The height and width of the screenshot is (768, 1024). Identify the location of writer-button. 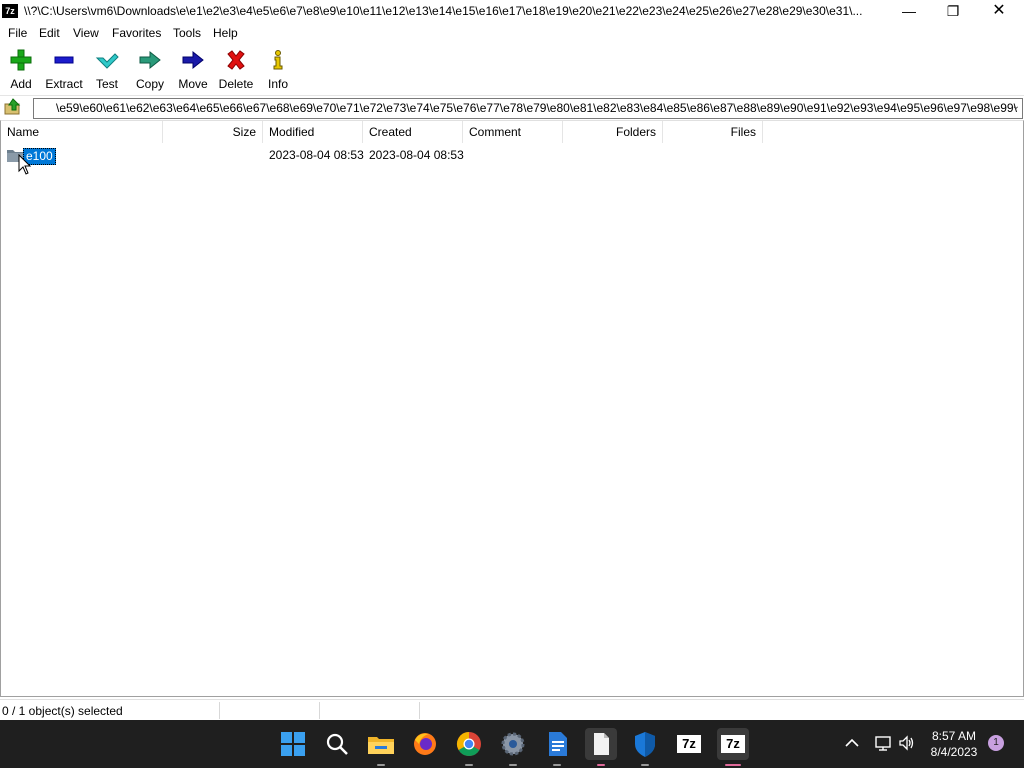
(557, 744).